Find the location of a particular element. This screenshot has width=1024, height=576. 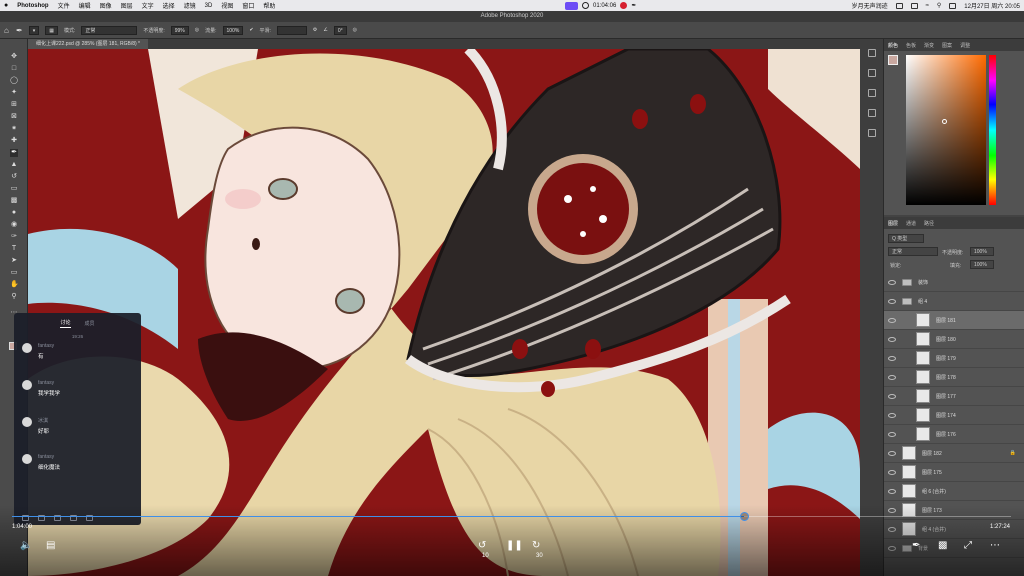

battery-icon is located at coordinates (914, 5).